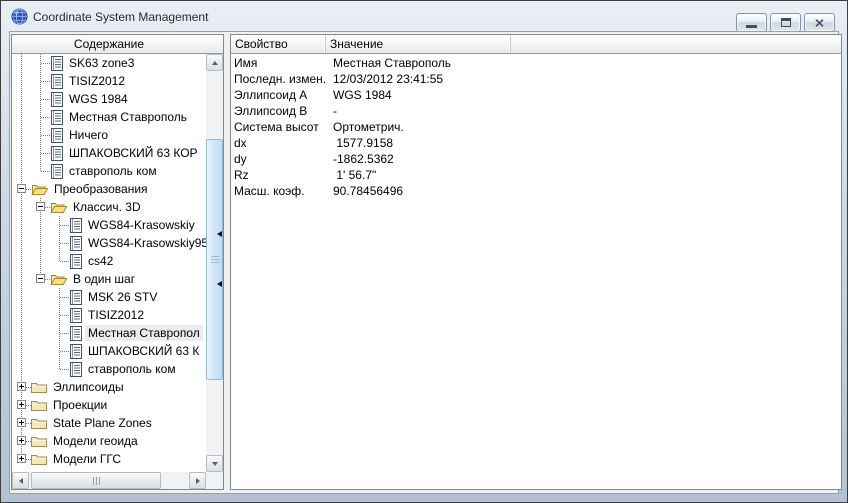 The height and width of the screenshot is (503, 848). What do you see at coordinates (109, 99) in the screenshot?
I see `tree-item: WGS 1984` at bounding box center [109, 99].